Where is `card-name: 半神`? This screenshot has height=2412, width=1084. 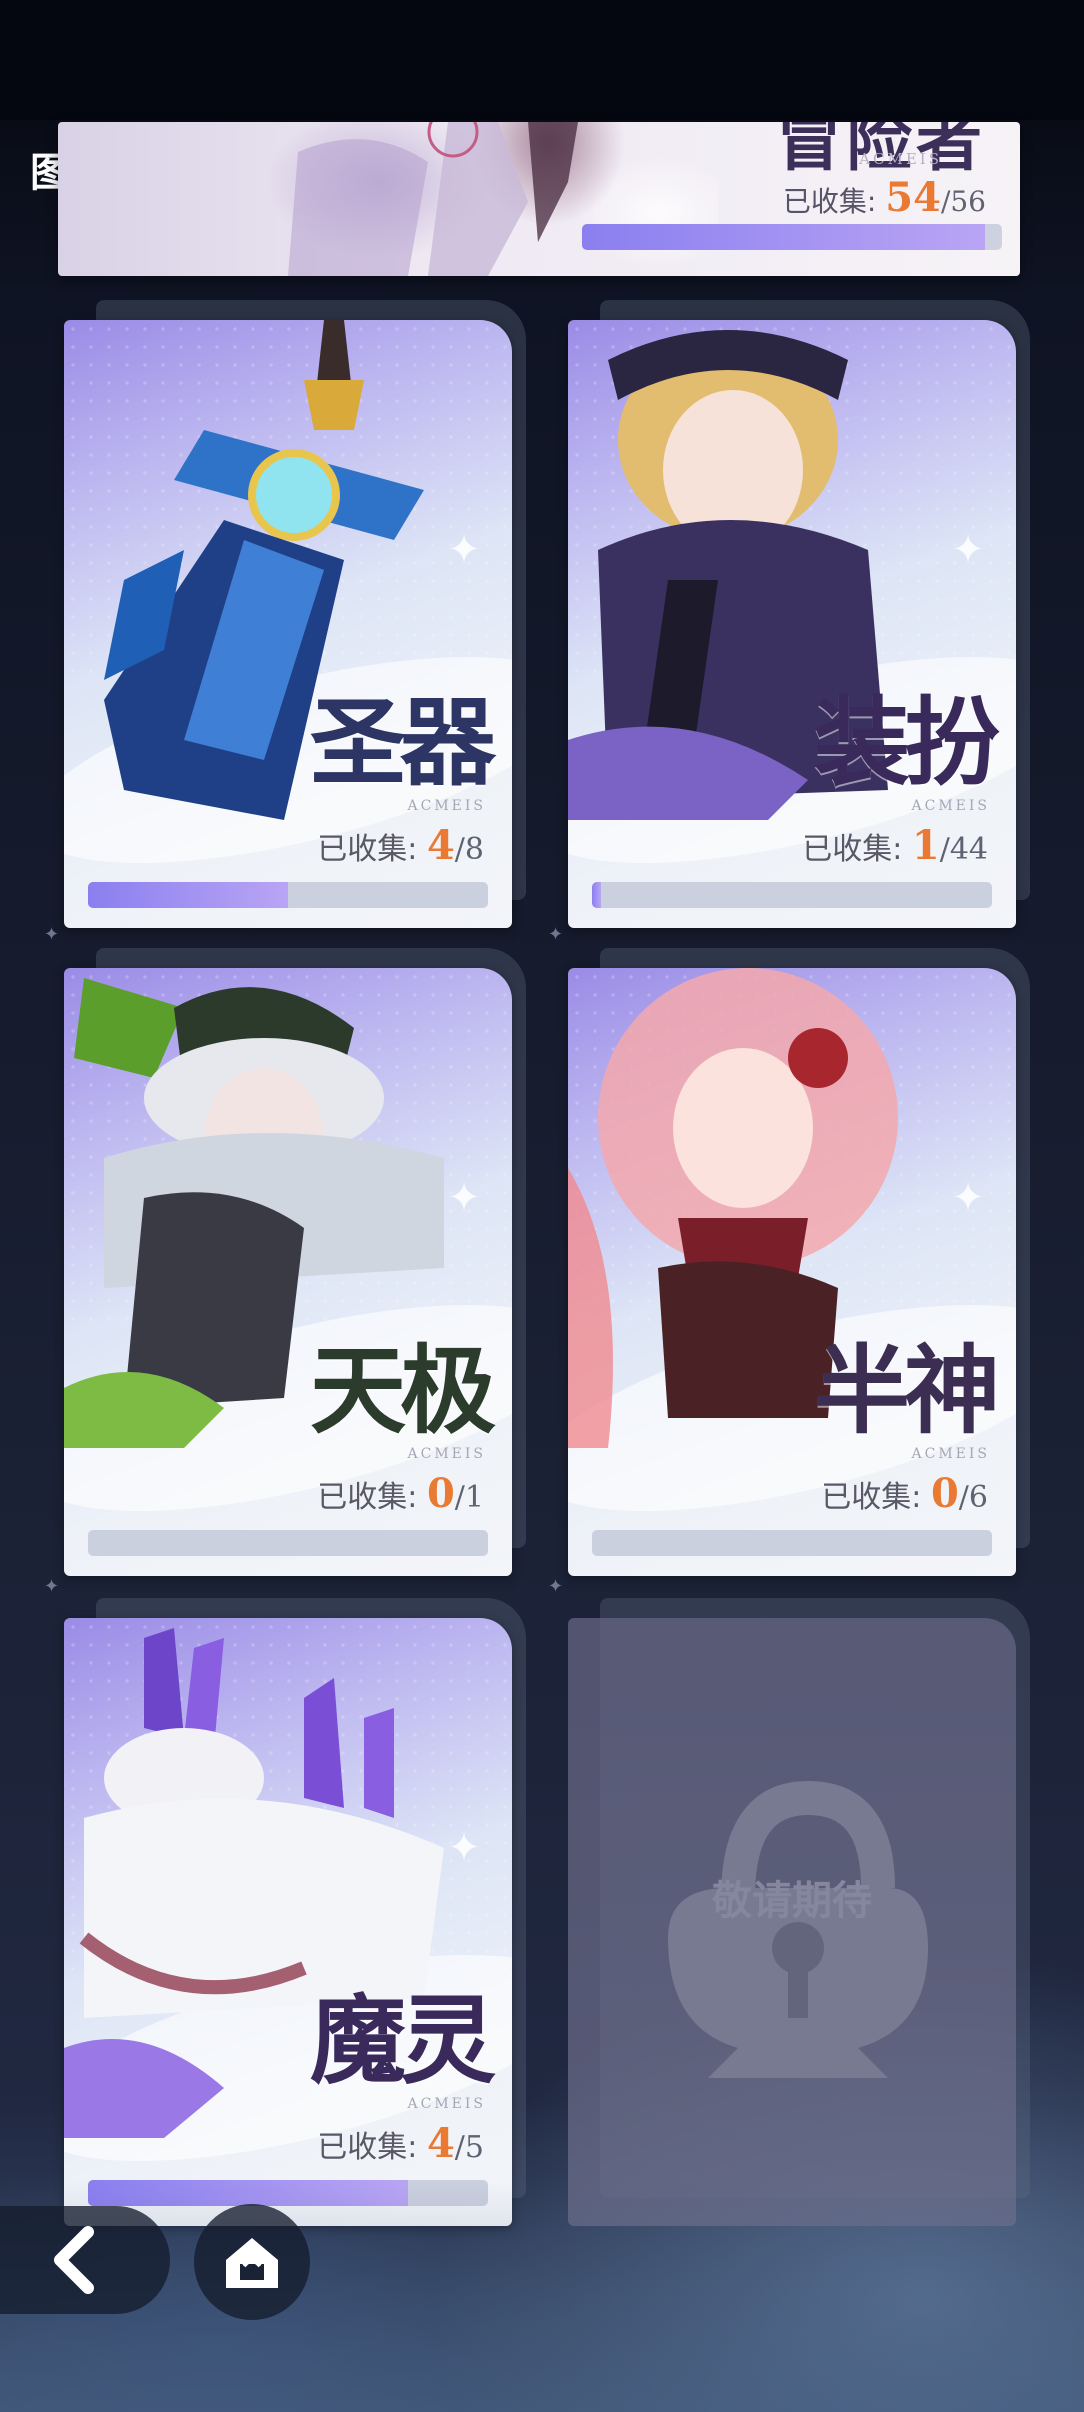 card-name: 半神 is located at coordinates (907, 1390).